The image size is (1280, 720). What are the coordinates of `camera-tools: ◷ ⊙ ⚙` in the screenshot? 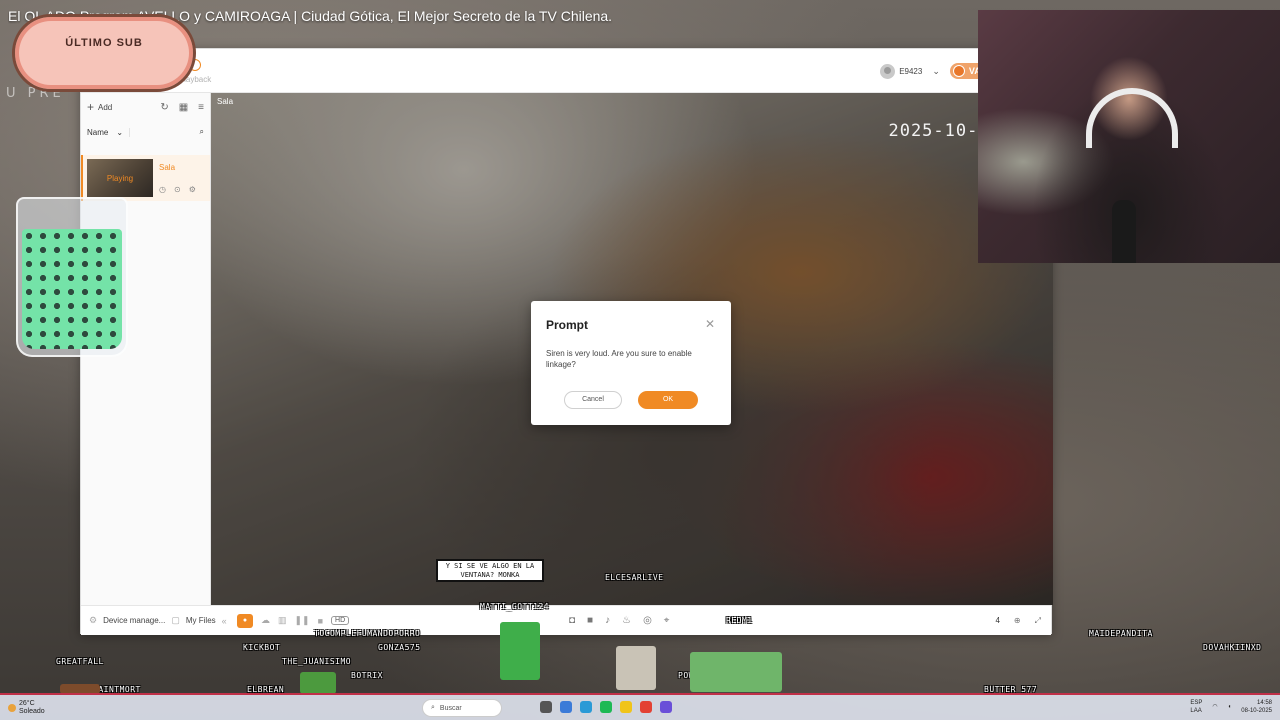 It's located at (177, 189).